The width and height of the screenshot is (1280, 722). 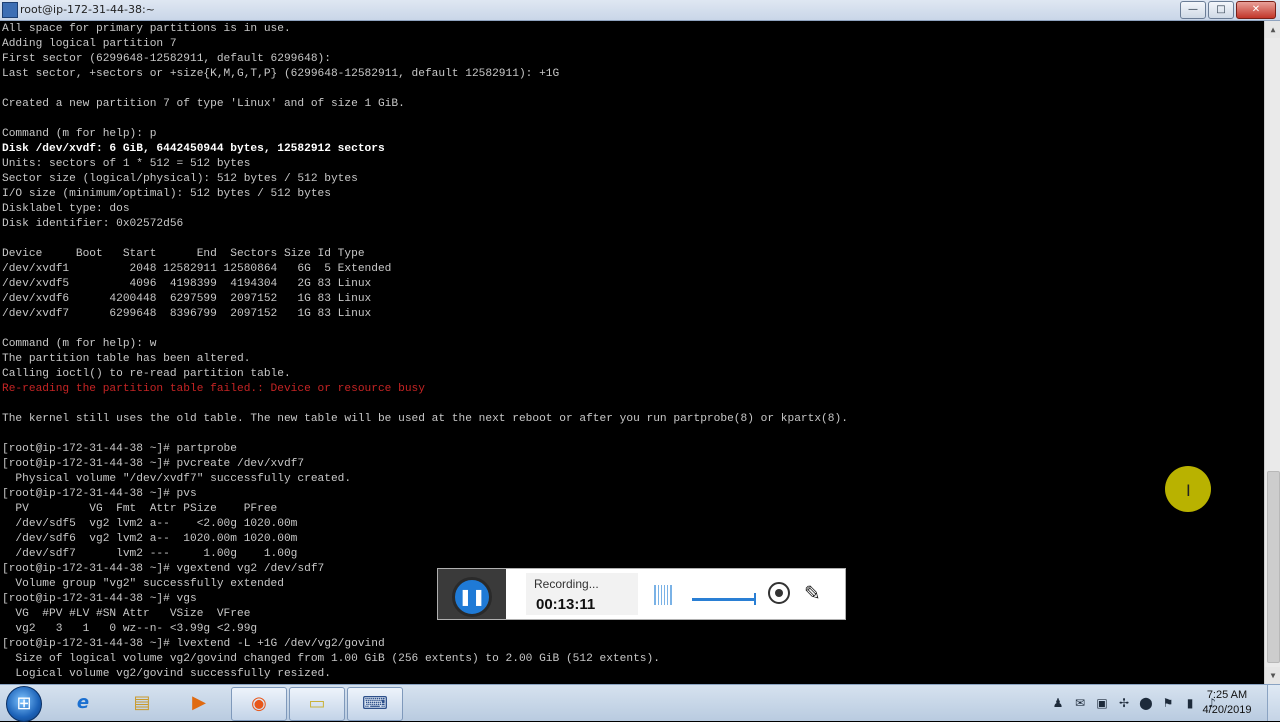 I want to click on screen-recorder-widget: ❚❚ Recording... 00:13:11 ✎, so click(x=641, y=594).